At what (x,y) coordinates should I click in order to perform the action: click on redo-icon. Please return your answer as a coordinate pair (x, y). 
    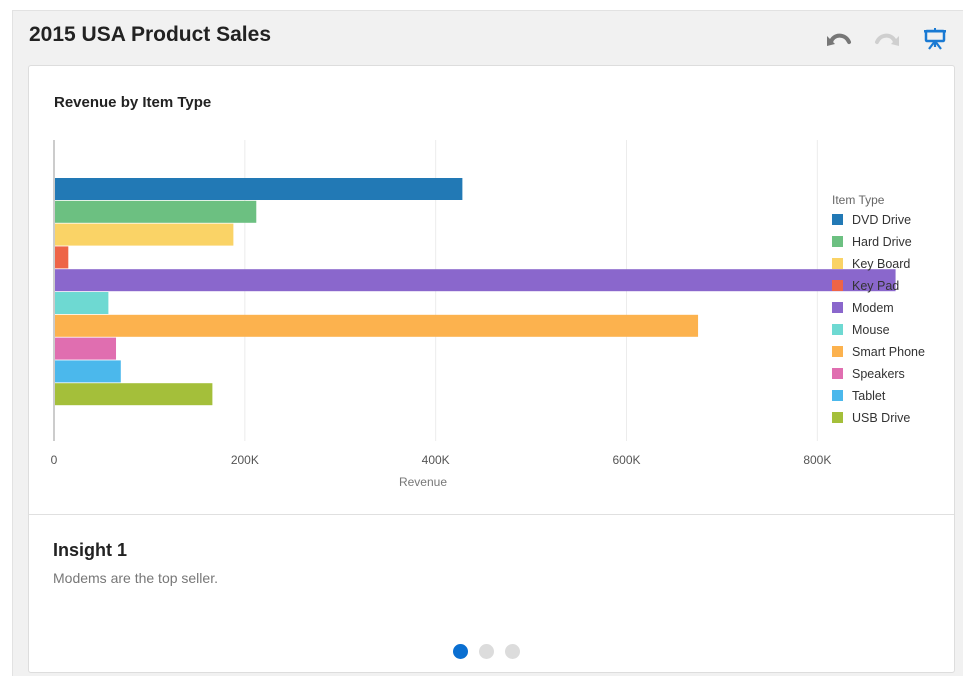
    Looking at the image, I should click on (887, 39).